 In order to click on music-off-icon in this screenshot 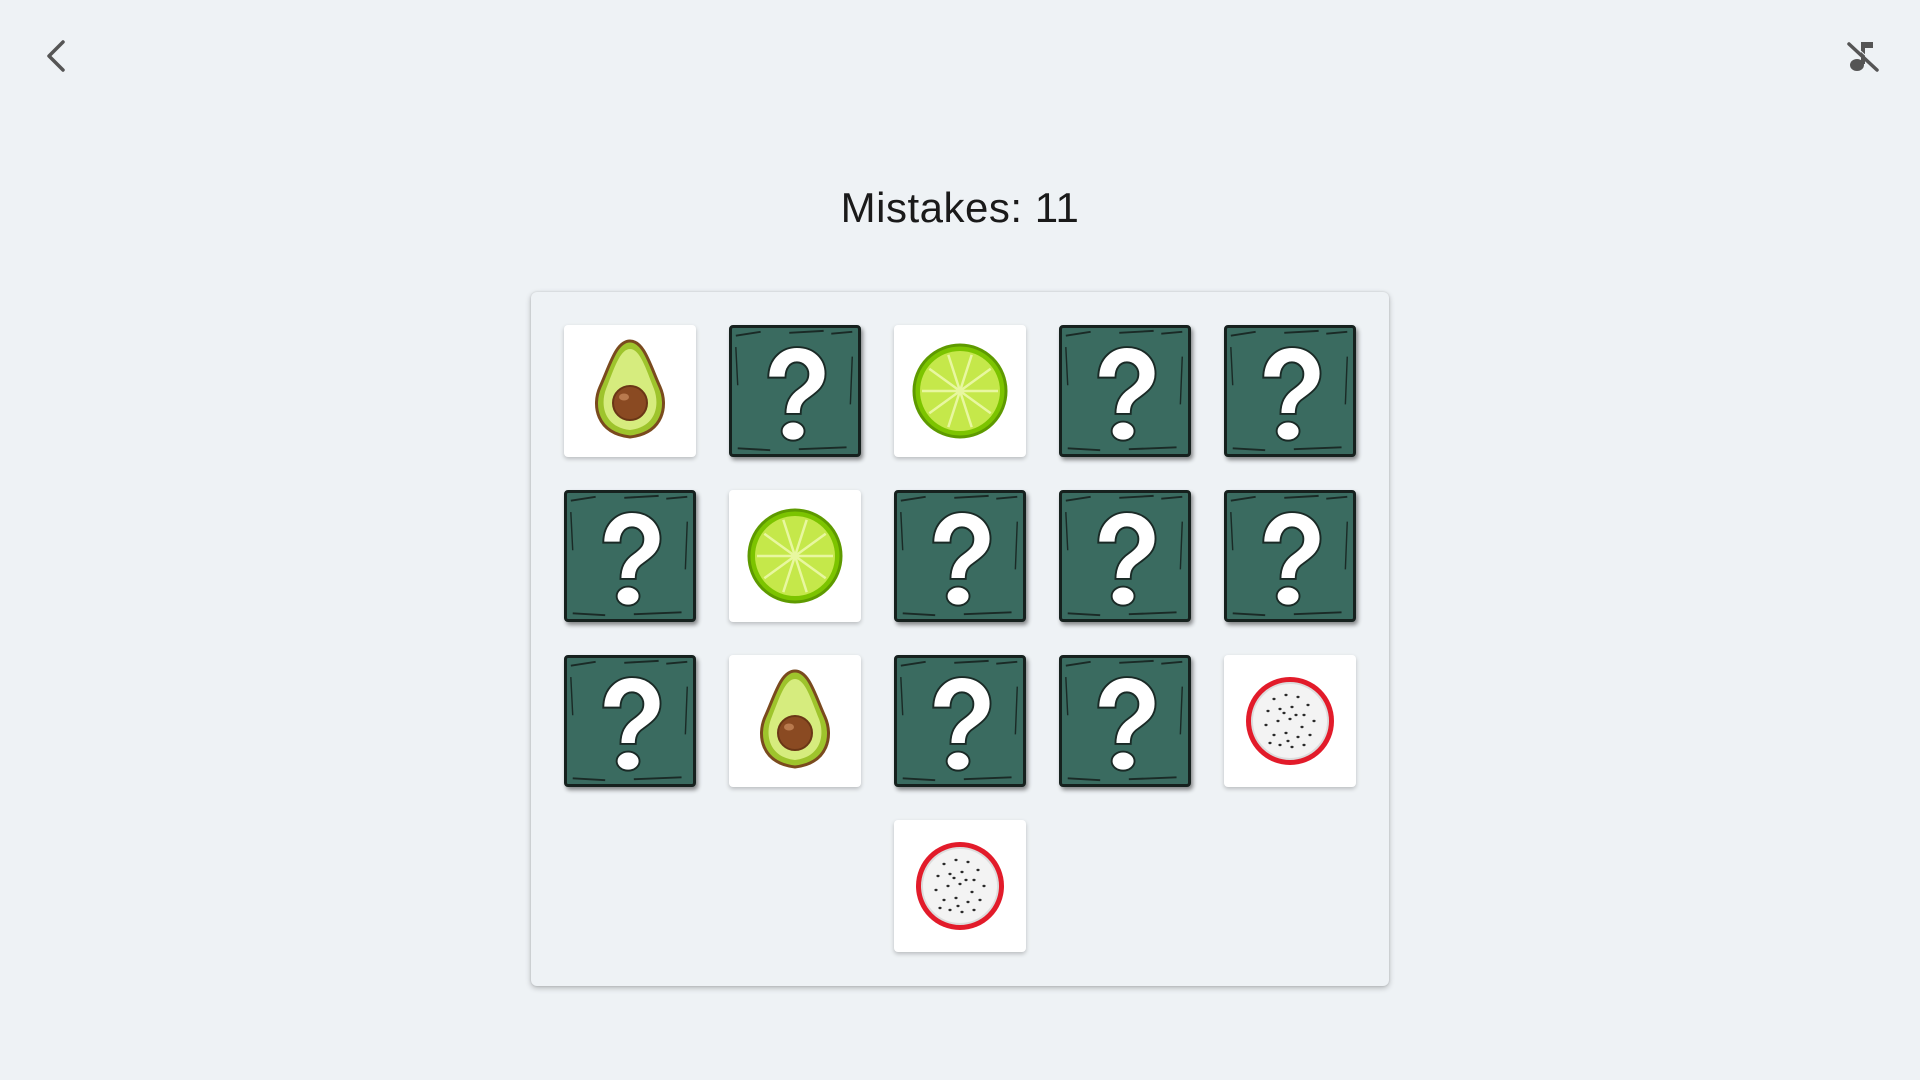, I will do `click(1863, 56)`.